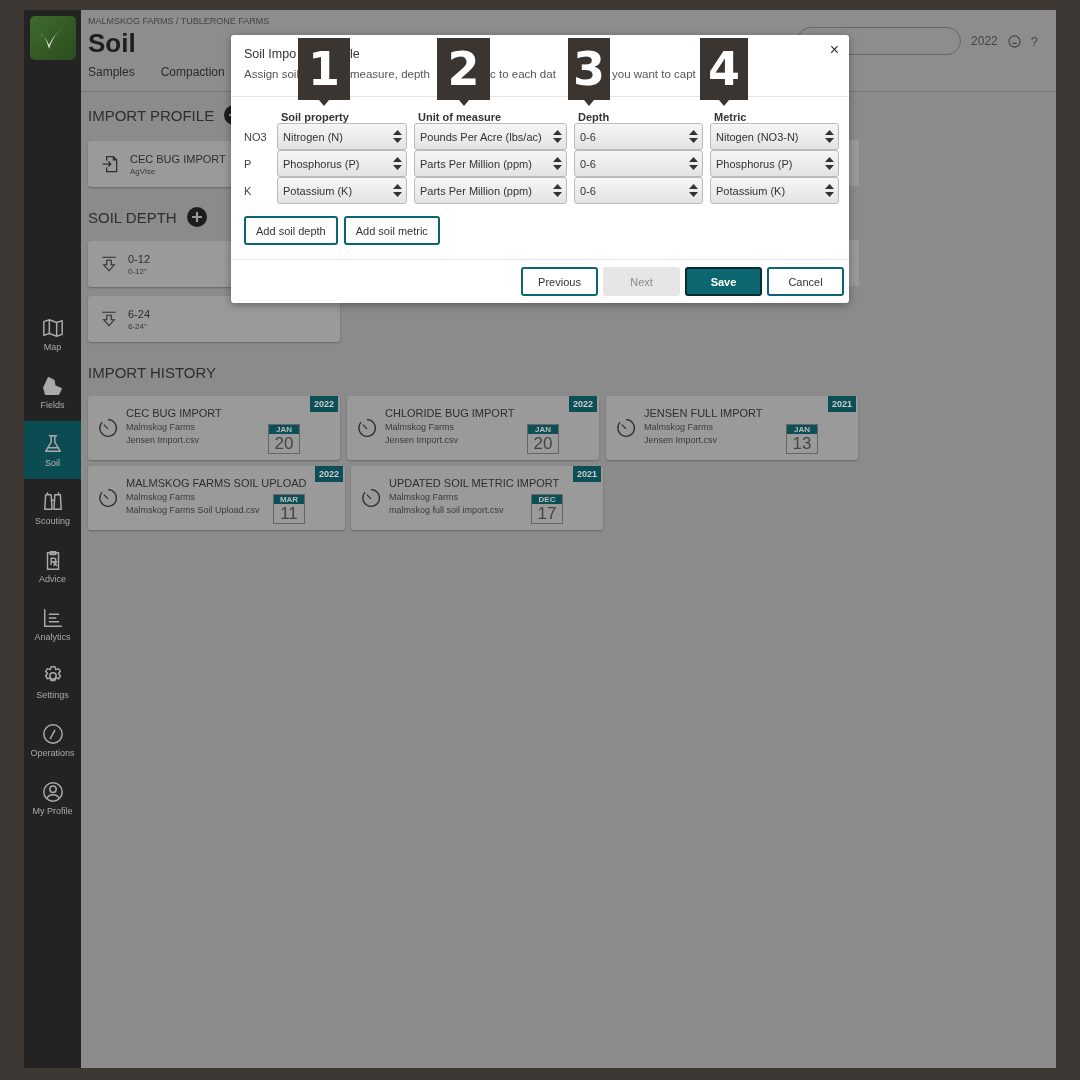 Image resolution: width=1080 pixels, height=1080 pixels. I want to click on column-heading: Soil property, so click(315, 117).